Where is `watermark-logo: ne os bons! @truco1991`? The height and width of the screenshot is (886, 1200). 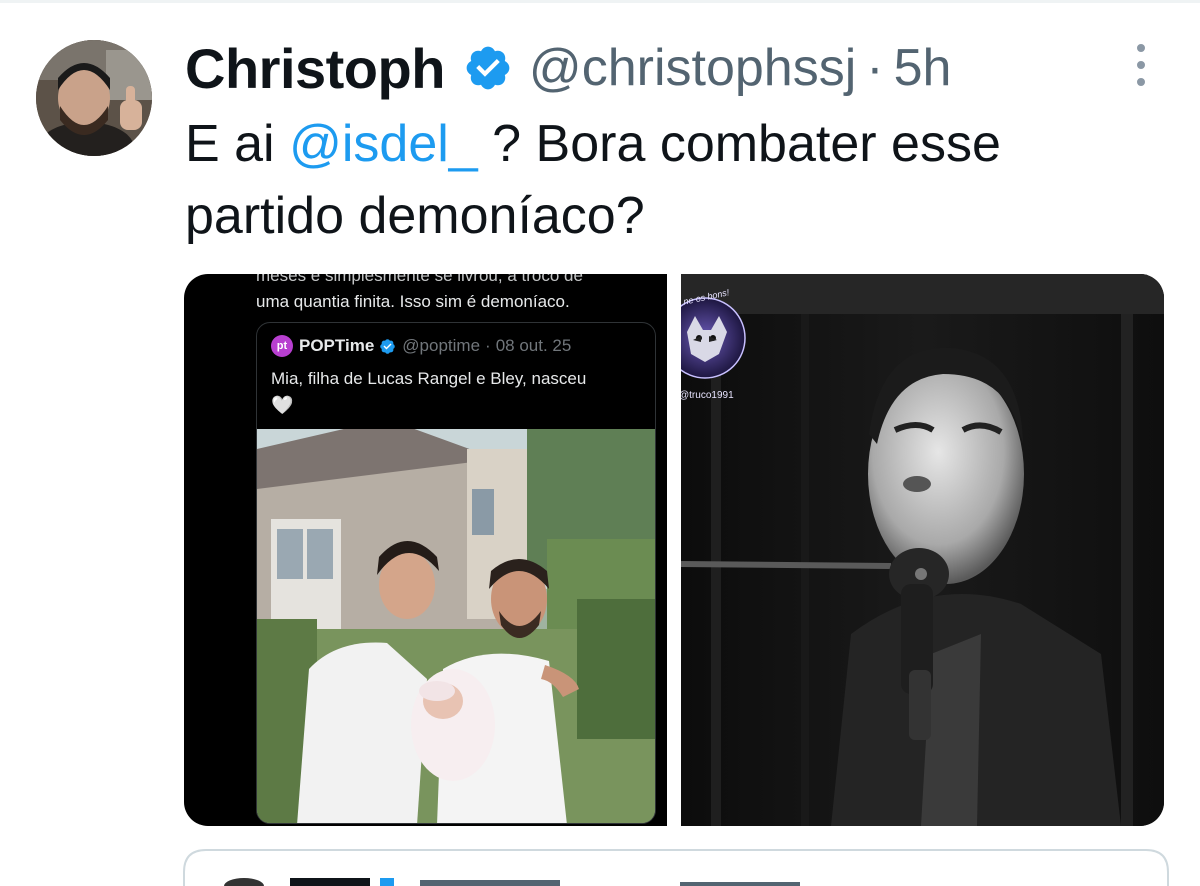
watermark-logo: ne os bons! @truco1991 is located at coordinates (715, 340).